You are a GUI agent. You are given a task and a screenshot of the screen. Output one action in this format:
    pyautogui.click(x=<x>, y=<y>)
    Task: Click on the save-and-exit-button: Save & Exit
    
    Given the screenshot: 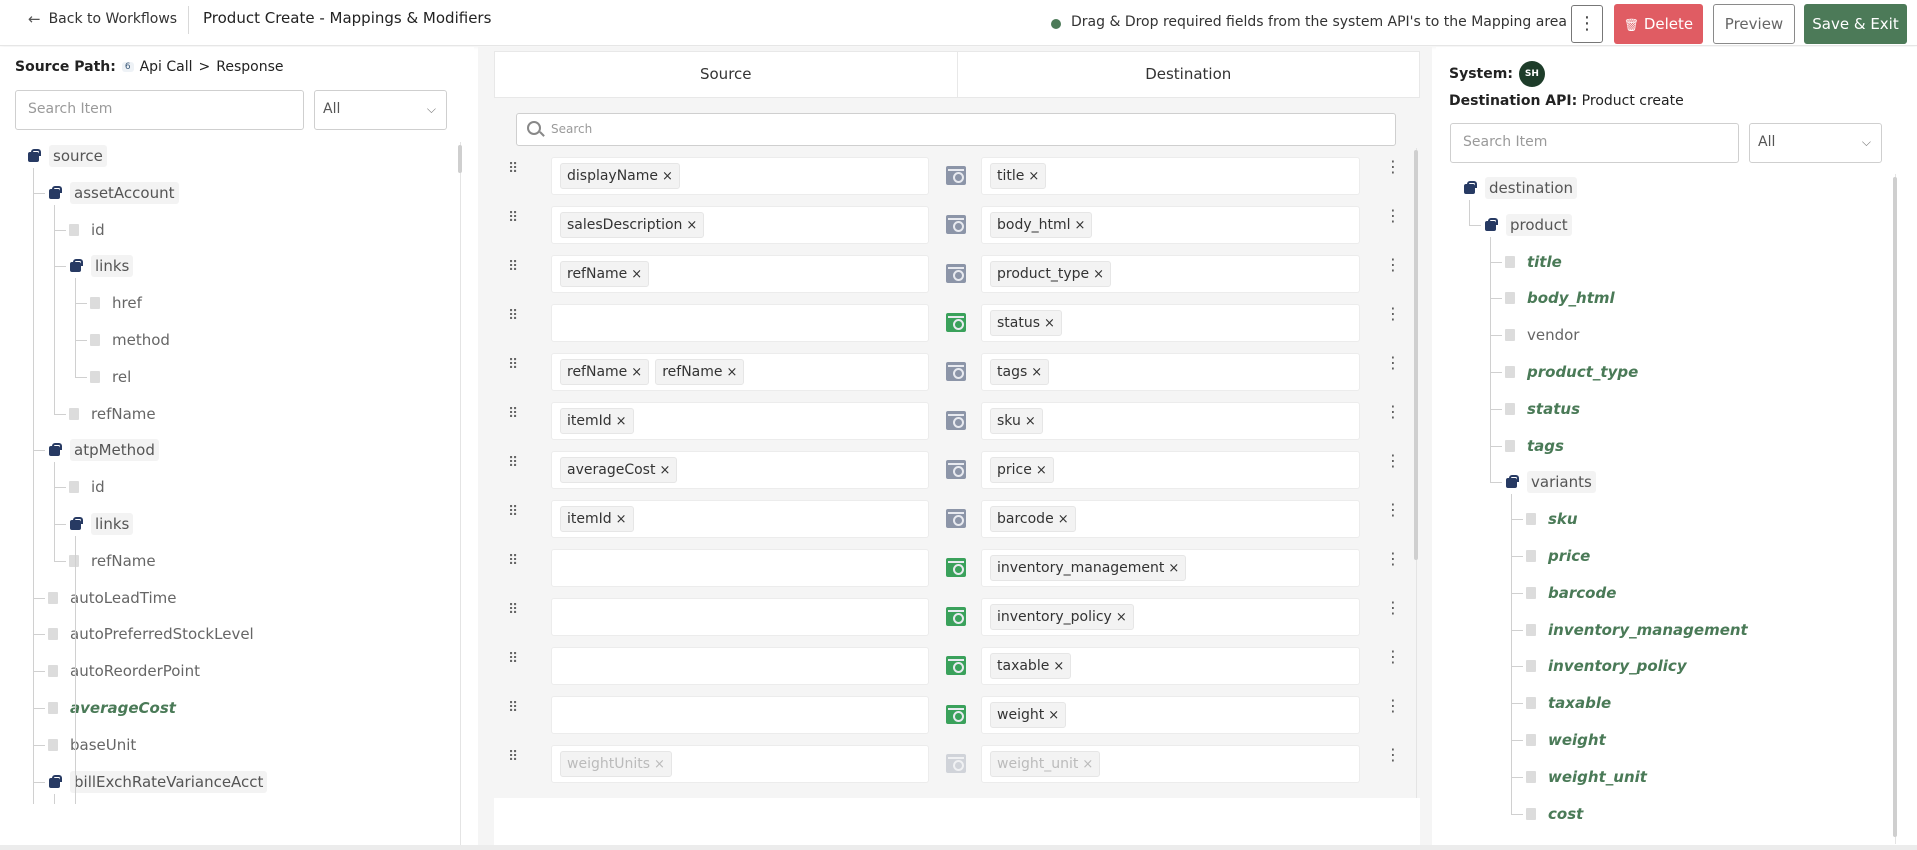 What is the action you would take?
    pyautogui.click(x=1855, y=24)
    